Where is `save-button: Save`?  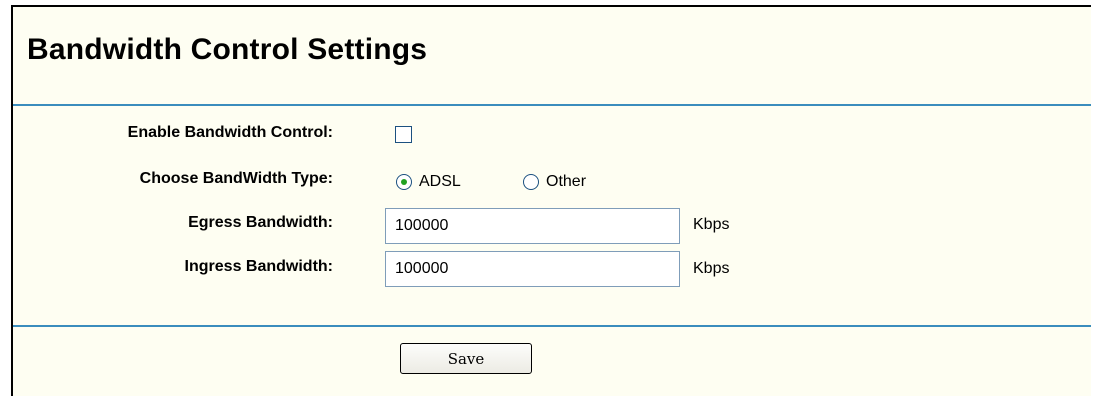
save-button: Save is located at coordinates (466, 358).